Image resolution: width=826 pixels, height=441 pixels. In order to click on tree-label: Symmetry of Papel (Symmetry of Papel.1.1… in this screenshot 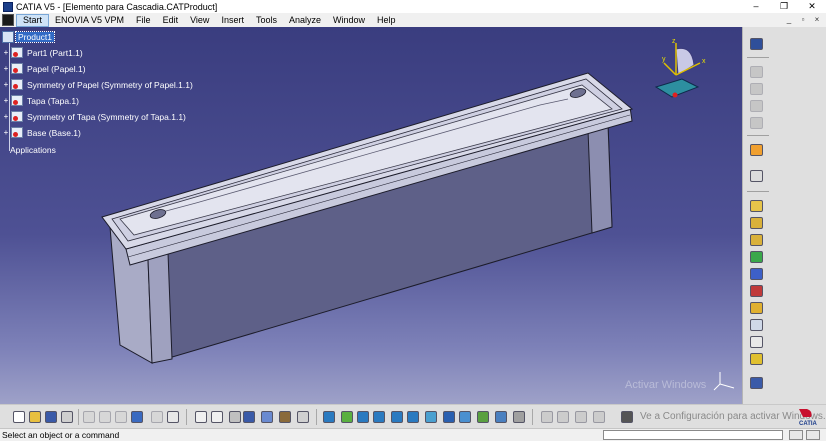, I will do `click(110, 85)`.